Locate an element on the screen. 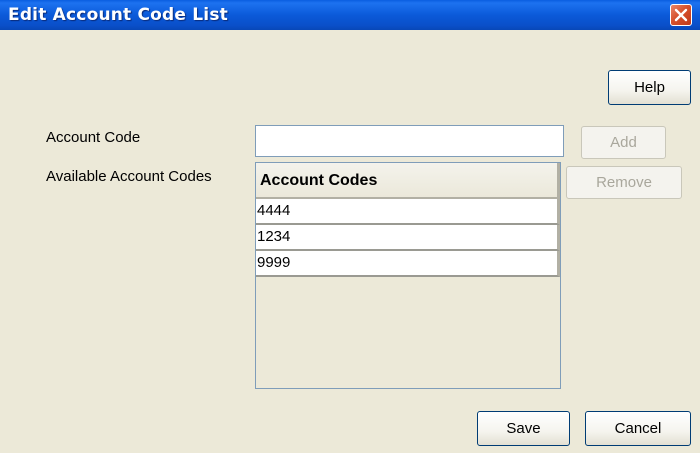 The image size is (700, 453). close-button is located at coordinates (681, 15).